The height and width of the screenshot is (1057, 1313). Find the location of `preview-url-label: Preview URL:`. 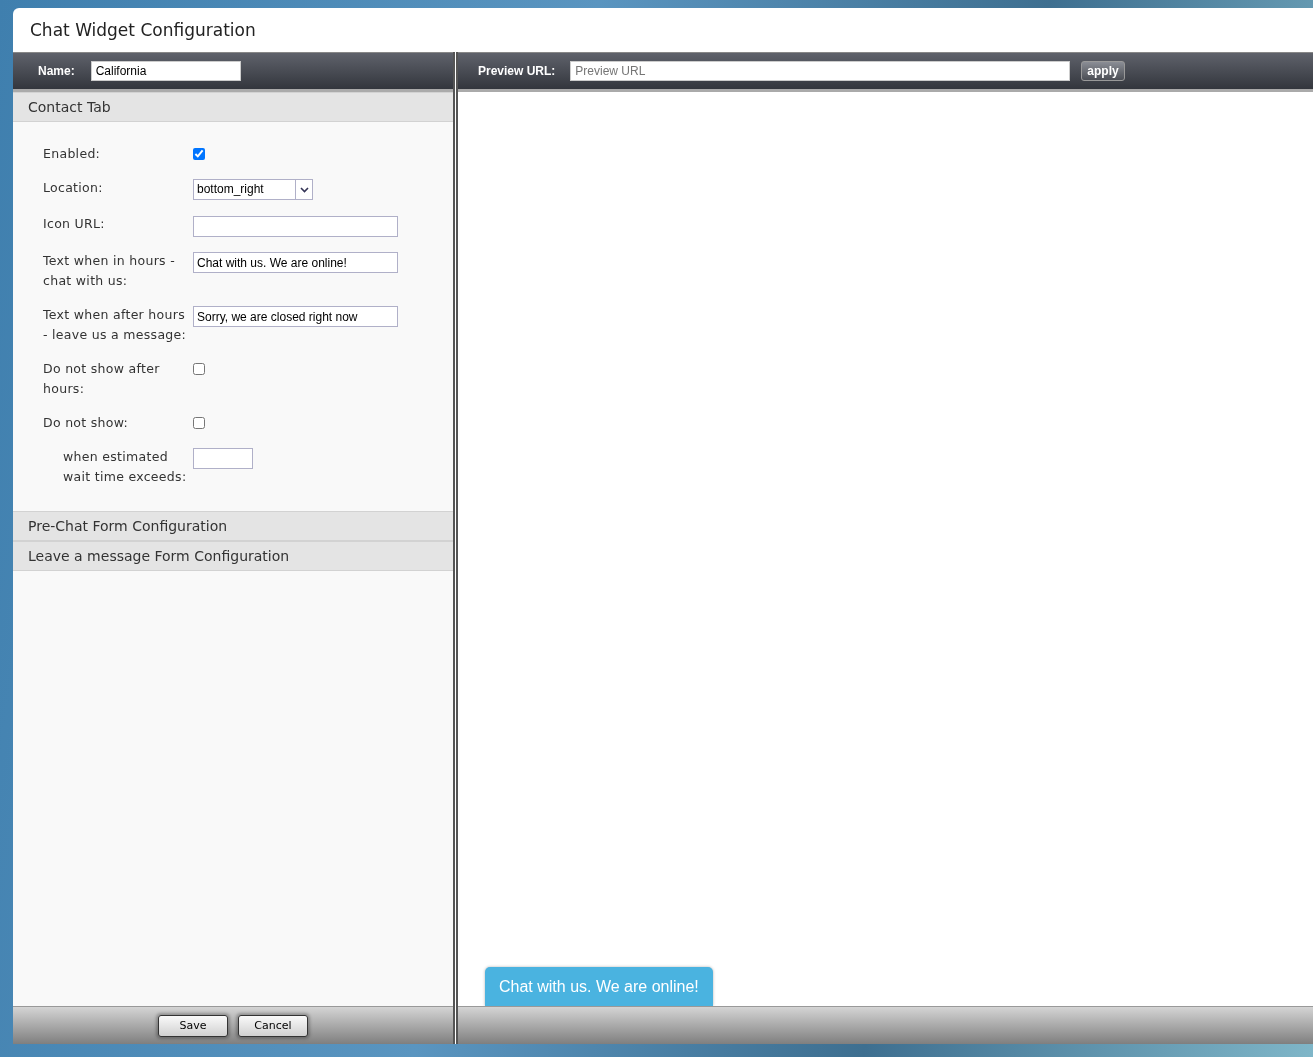

preview-url-label: Preview URL: is located at coordinates (517, 71).